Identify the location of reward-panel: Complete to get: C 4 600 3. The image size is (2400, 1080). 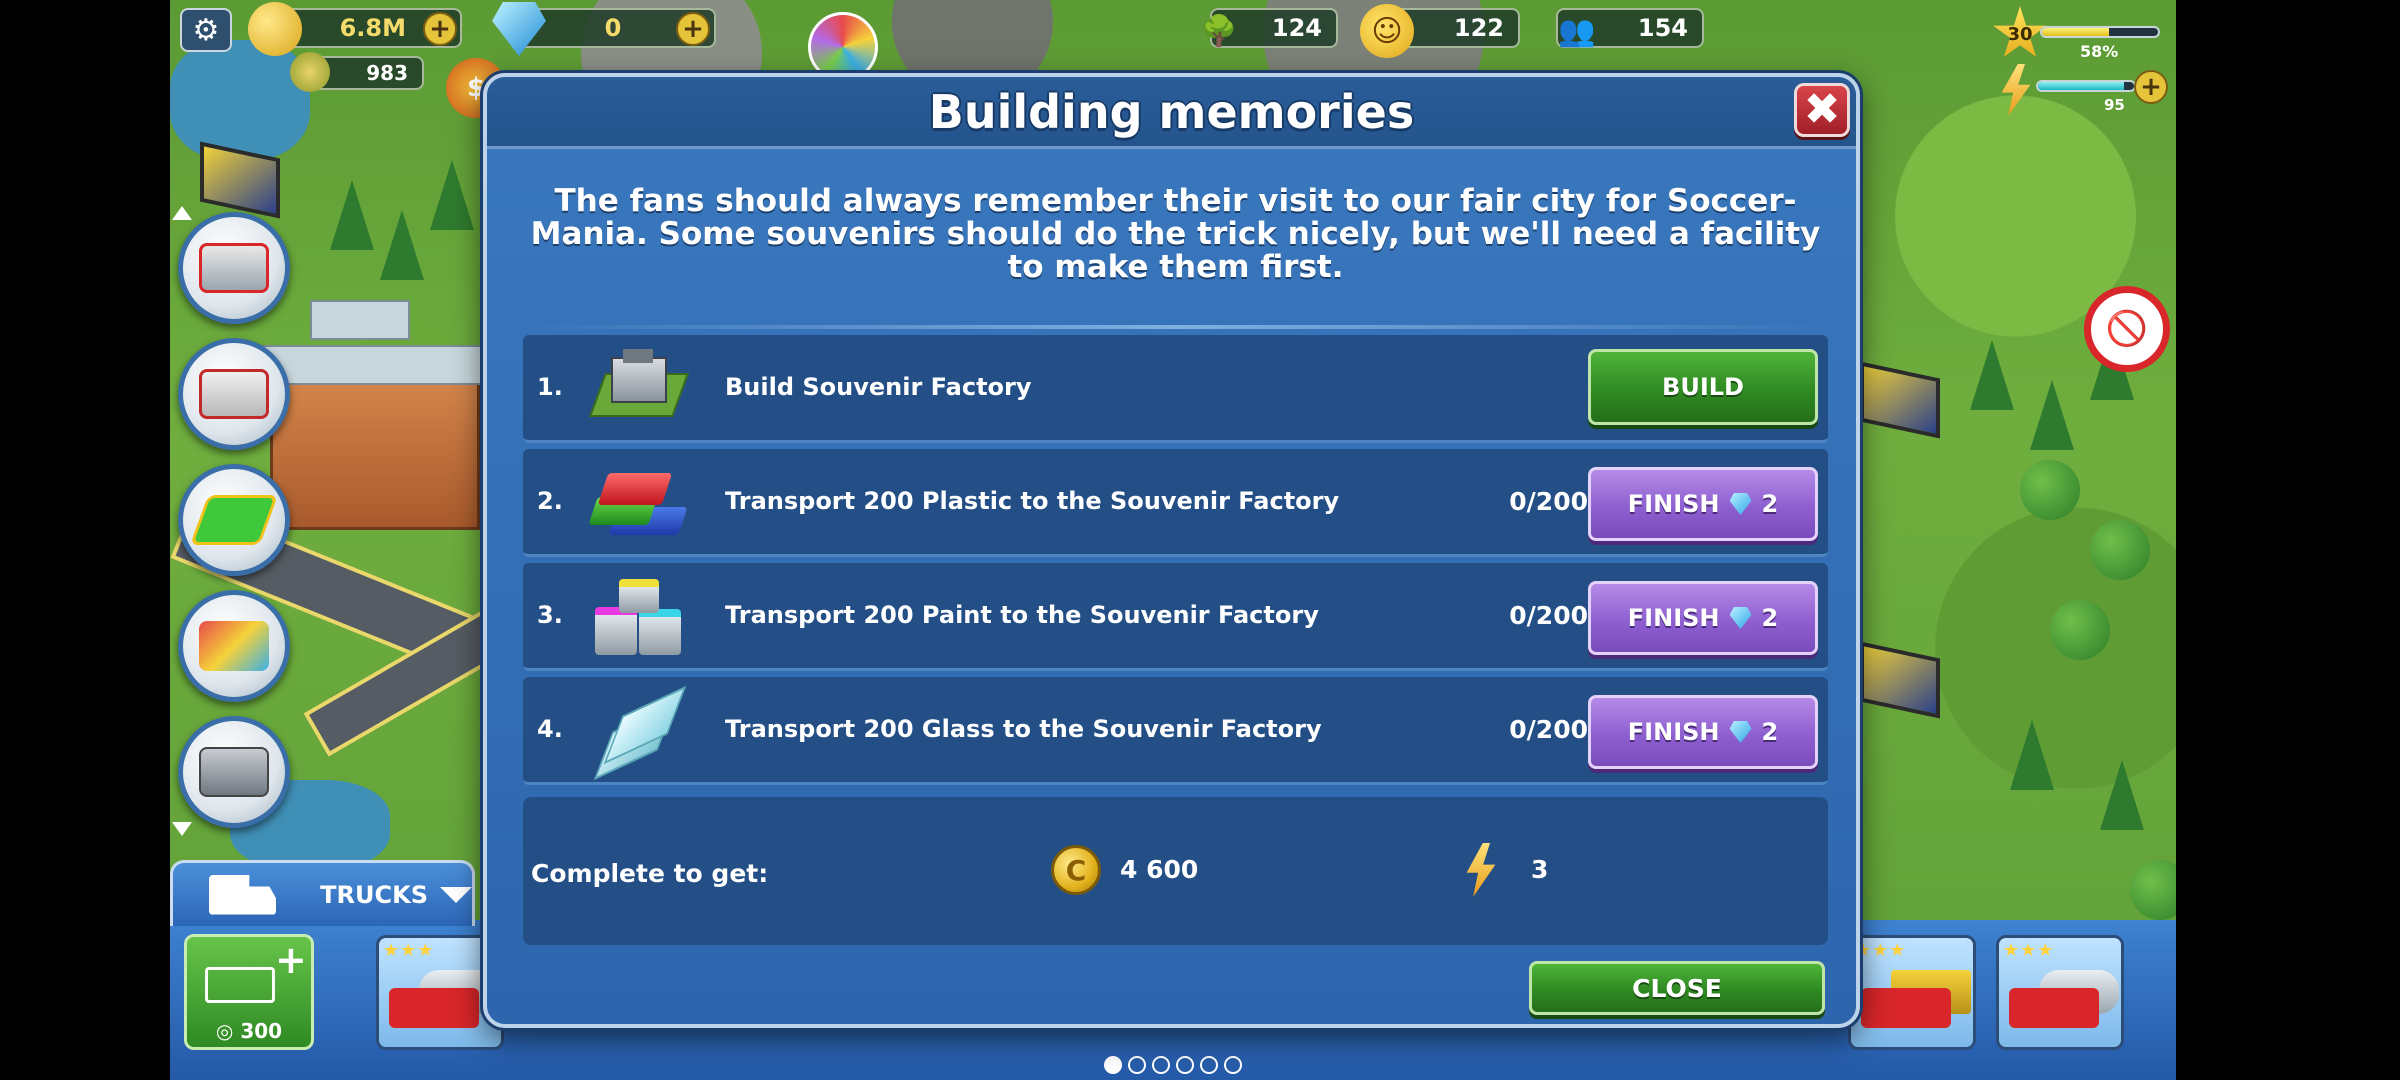
(1175, 871).